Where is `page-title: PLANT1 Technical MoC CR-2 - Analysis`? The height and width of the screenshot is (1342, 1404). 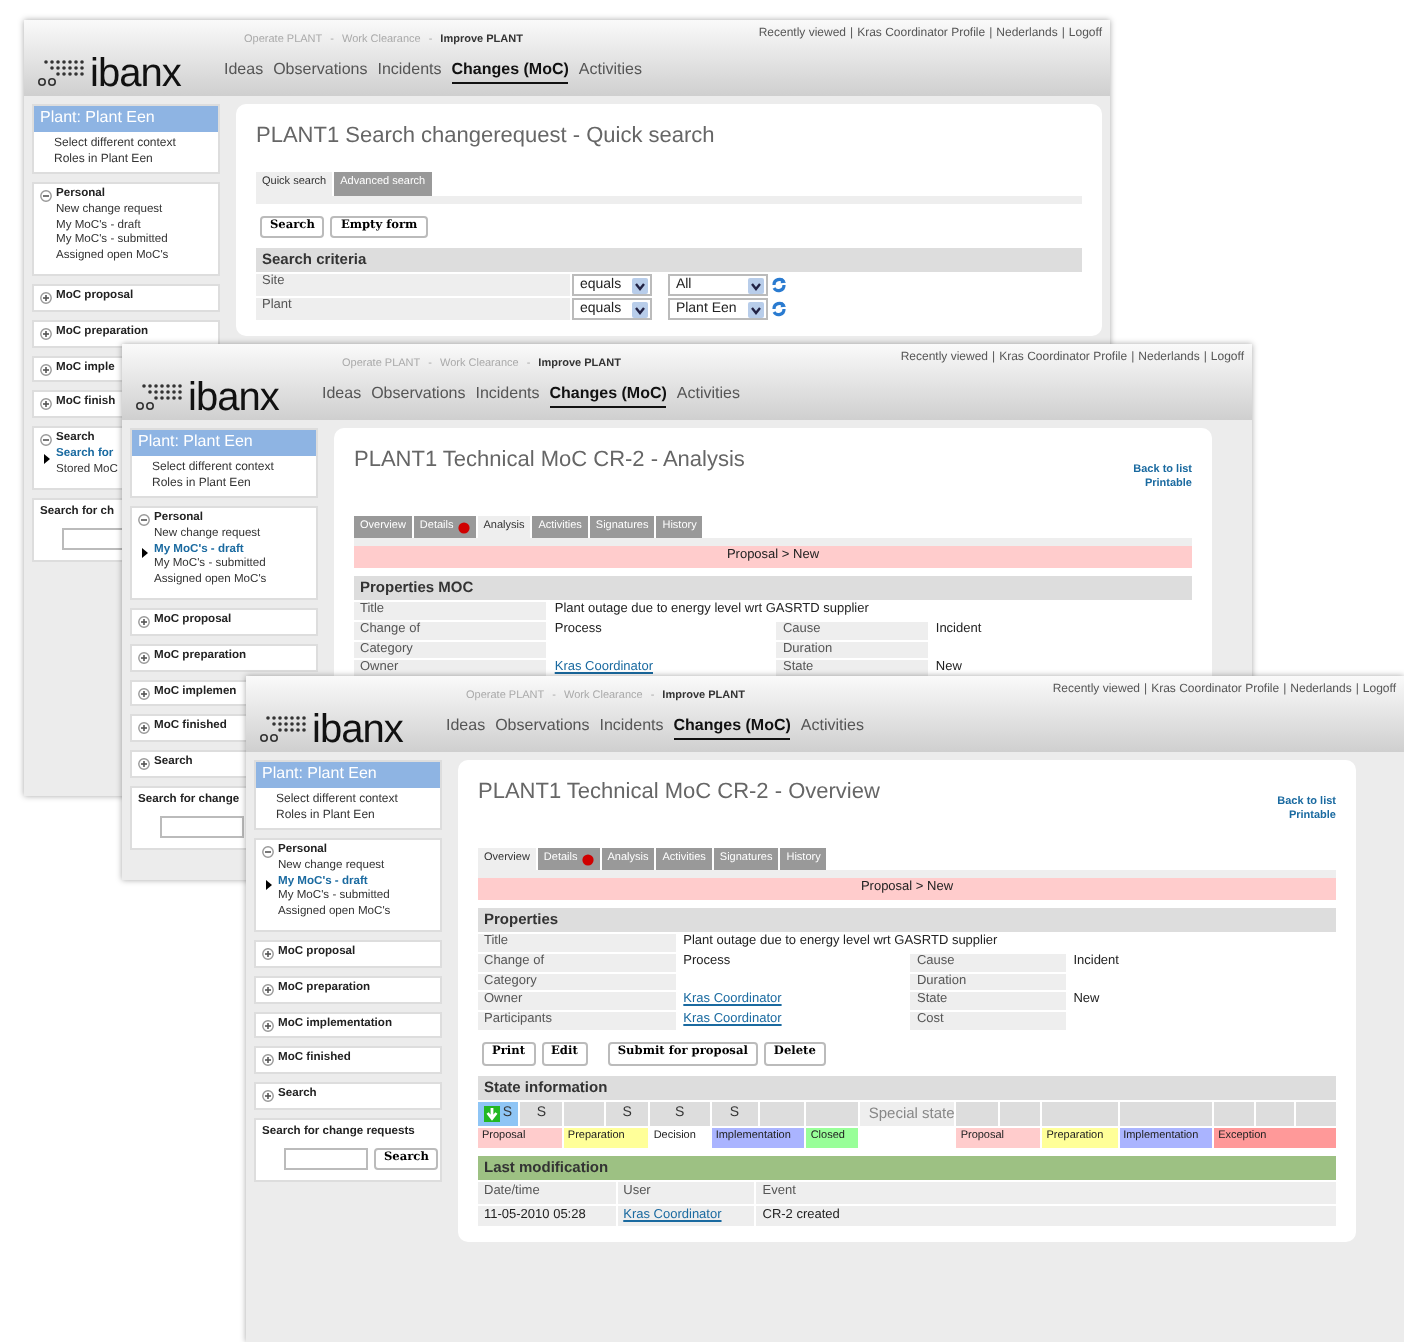 page-title: PLANT1 Technical MoC CR-2 - Analysis is located at coordinates (549, 461).